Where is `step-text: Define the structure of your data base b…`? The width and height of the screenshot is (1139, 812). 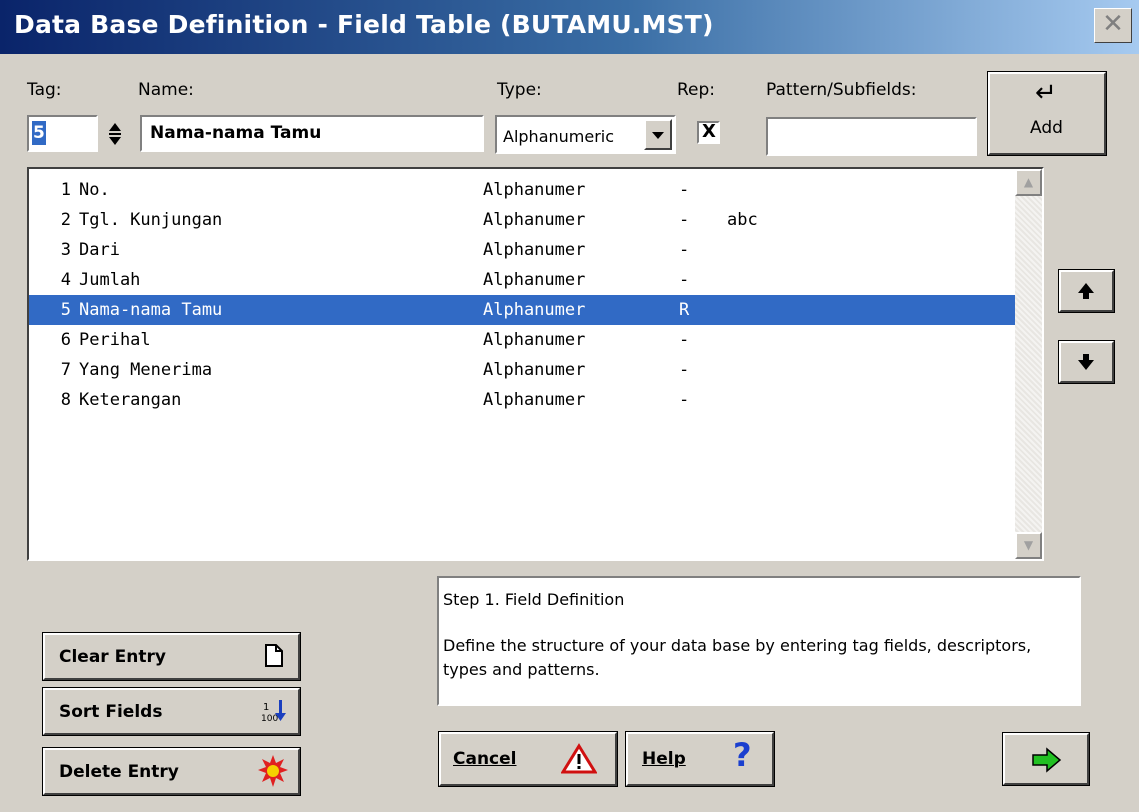 step-text: Define the structure of your data base b… is located at coordinates (737, 657).